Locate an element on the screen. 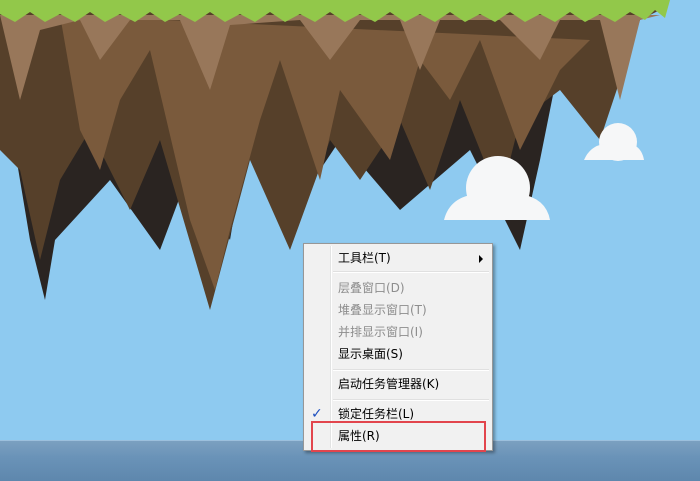 The height and width of the screenshot is (481, 700). menu-item-stack-windows: 堆叠显示窗口(T) is located at coordinates (398, 310).